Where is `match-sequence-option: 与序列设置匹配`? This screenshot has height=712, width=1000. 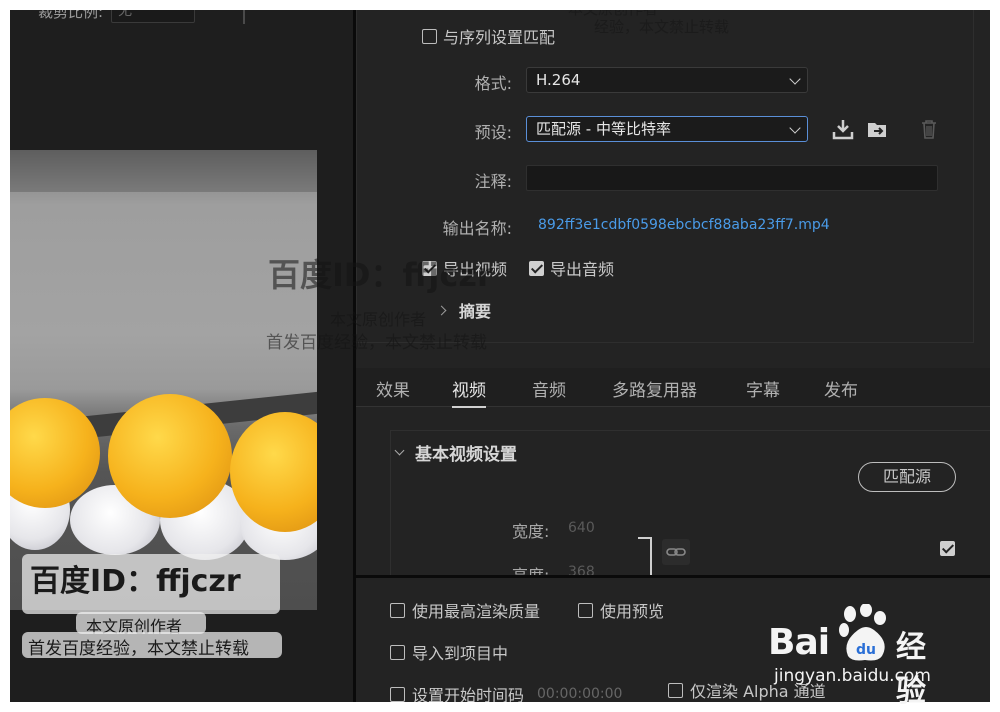
match-sequence-option: 与序列设置匹配 is located at coordinates (488, 36).